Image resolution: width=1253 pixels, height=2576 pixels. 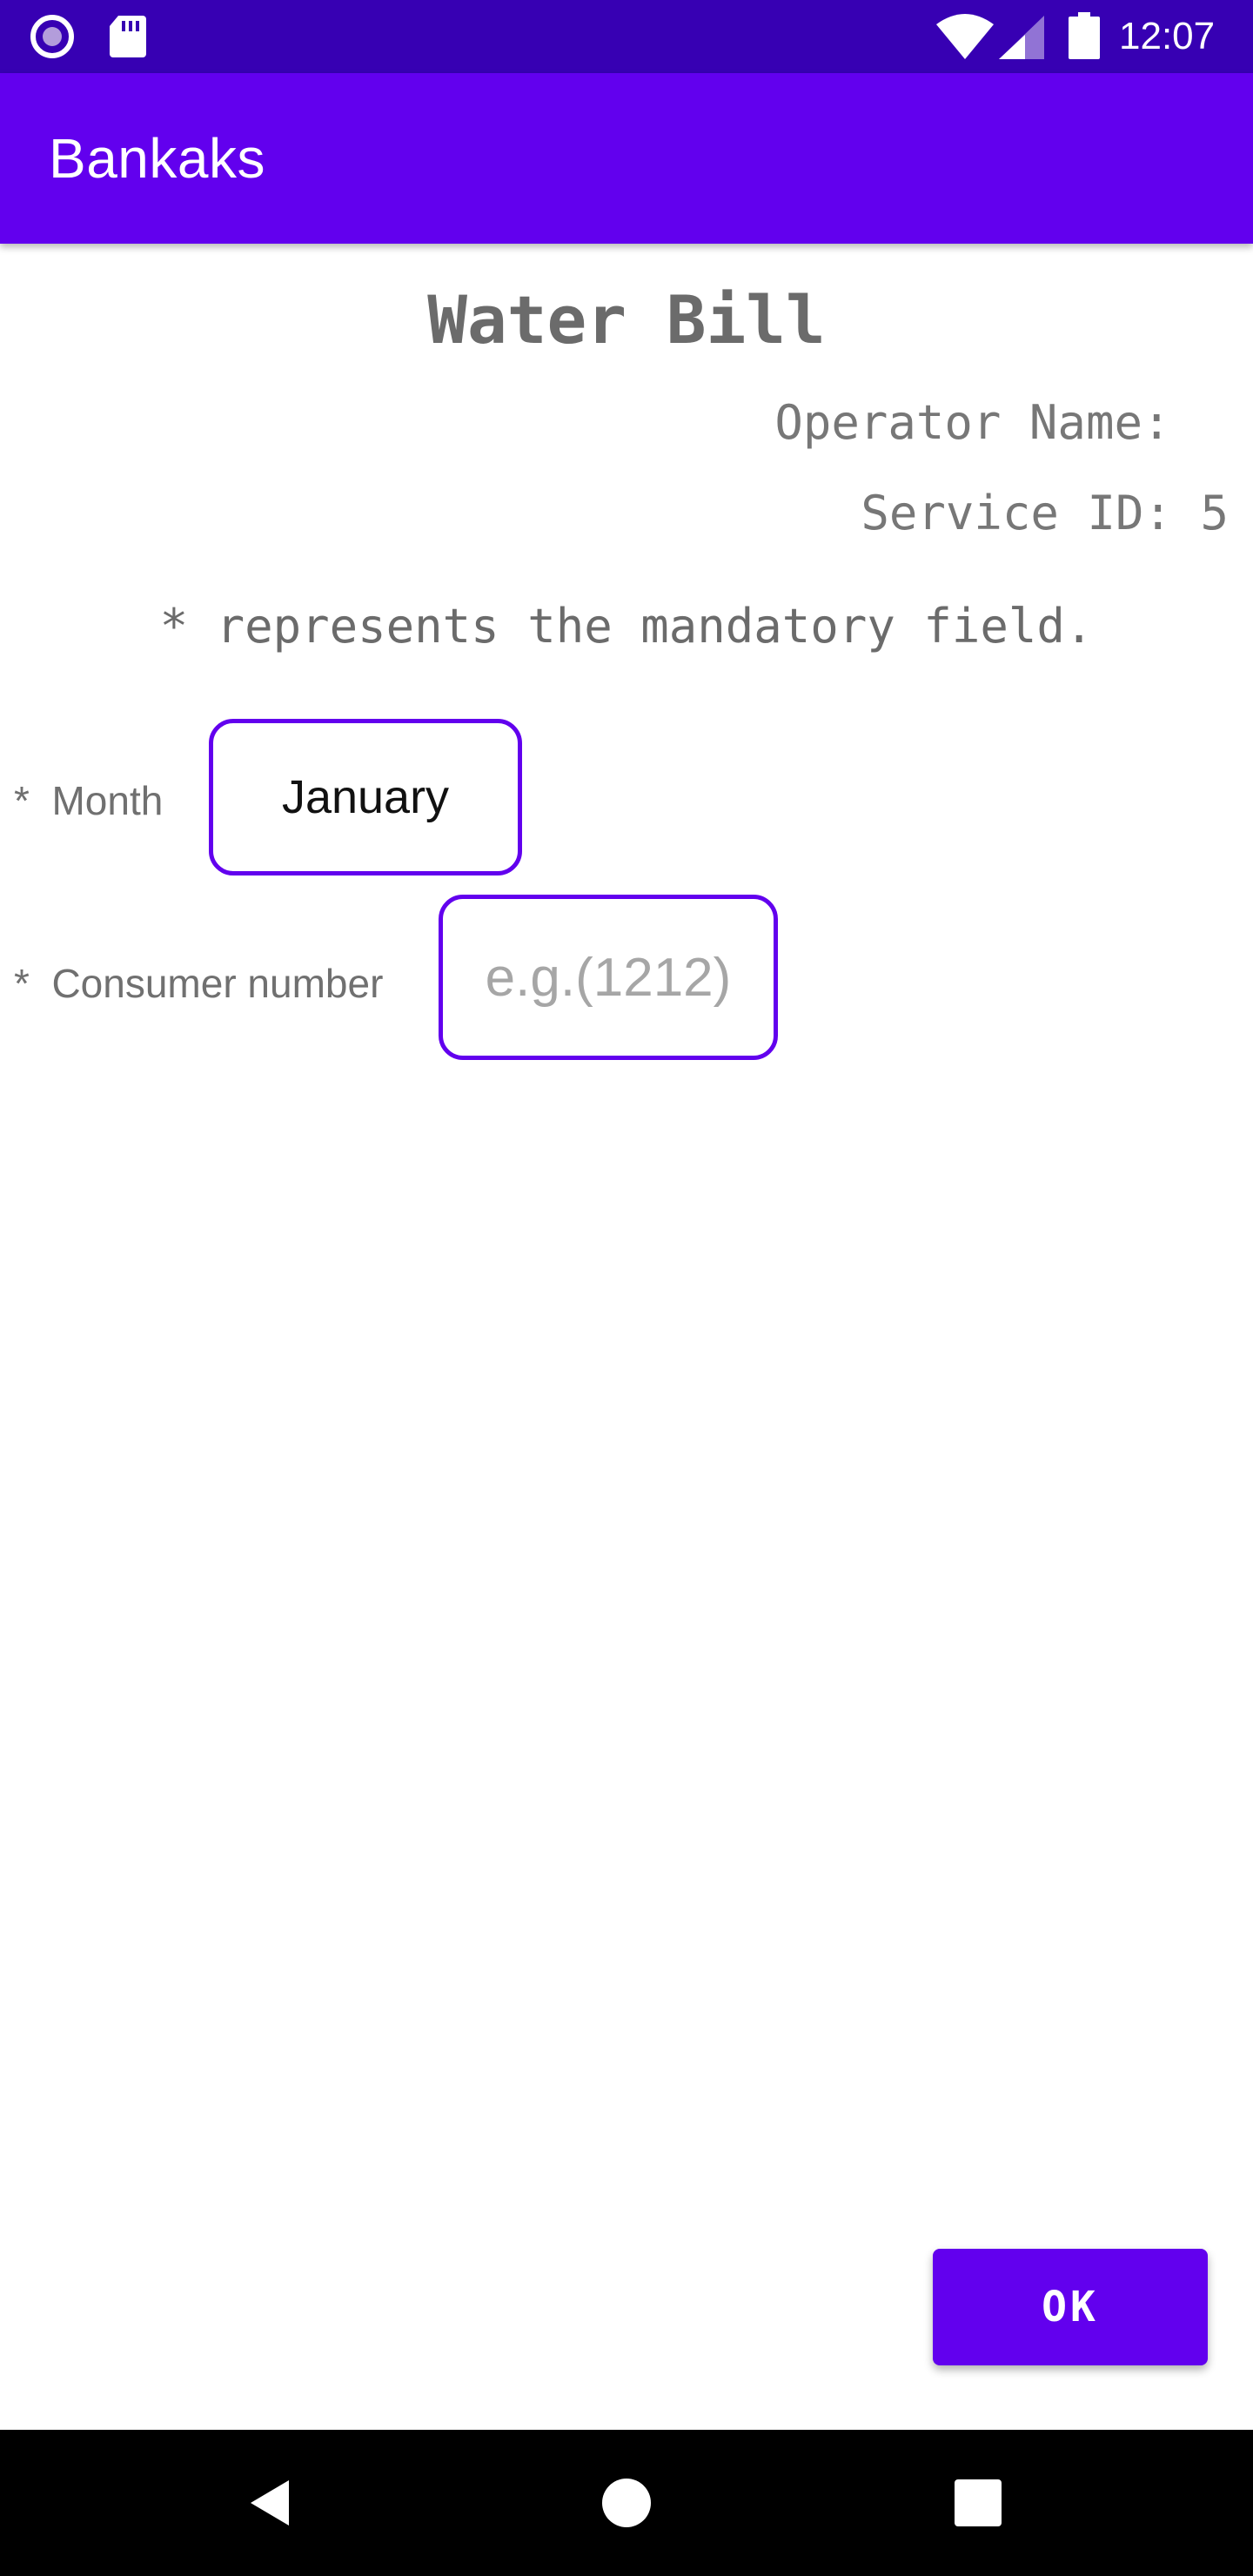 I want to click on page-title: Water Bill, so click(x=626, y=320).